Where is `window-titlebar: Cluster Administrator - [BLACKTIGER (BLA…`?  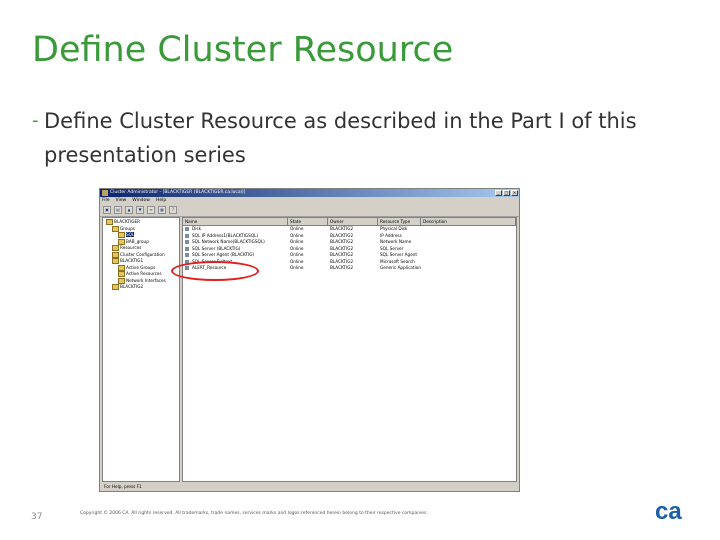 window-titlebar: Cluster Administrator - [BLACKTIGER (BLA… is located at coordinates (309, 193).